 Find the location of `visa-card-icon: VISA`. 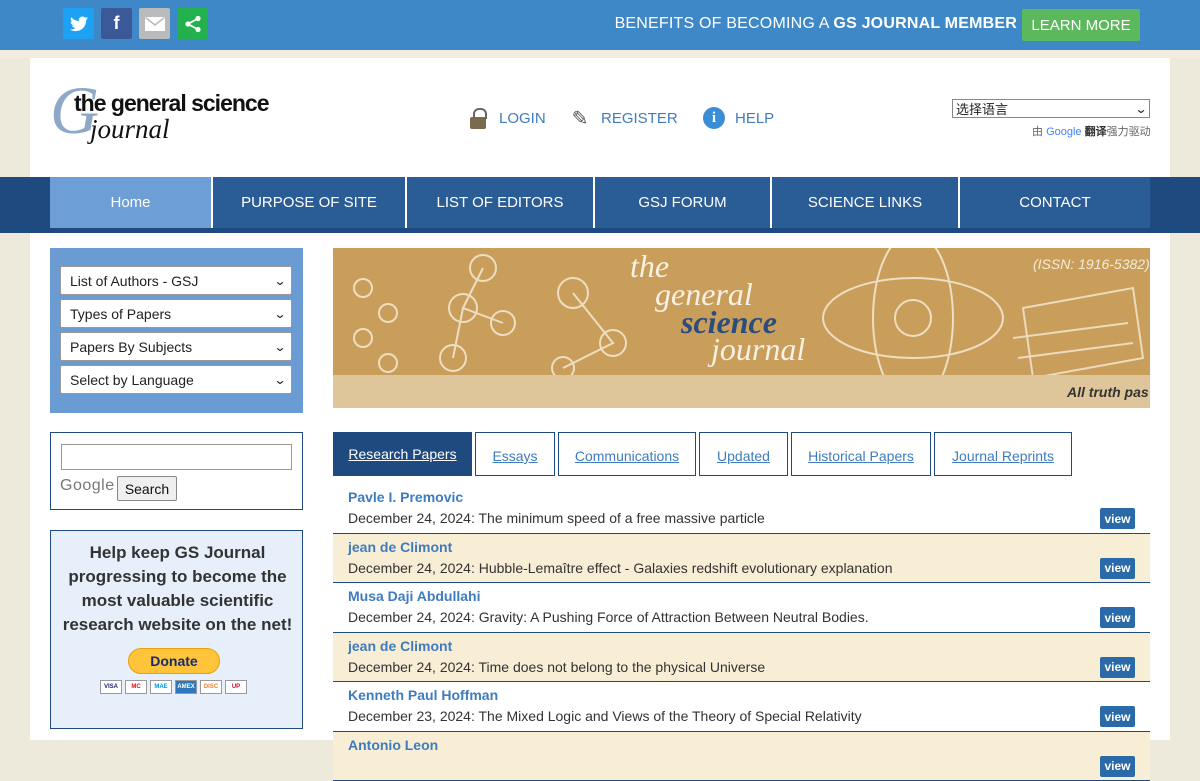

visa-card-icon: VISA is located at coordinates (111, 687).